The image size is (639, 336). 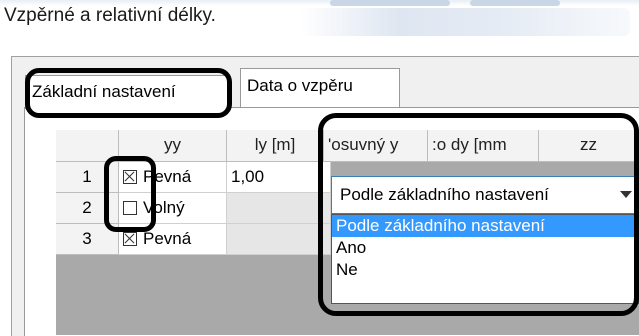 What do you see at coordinates (130, 194) in the screenshot?
I see `annotation-highlight-checkbox` at bounding box center [130, 194].